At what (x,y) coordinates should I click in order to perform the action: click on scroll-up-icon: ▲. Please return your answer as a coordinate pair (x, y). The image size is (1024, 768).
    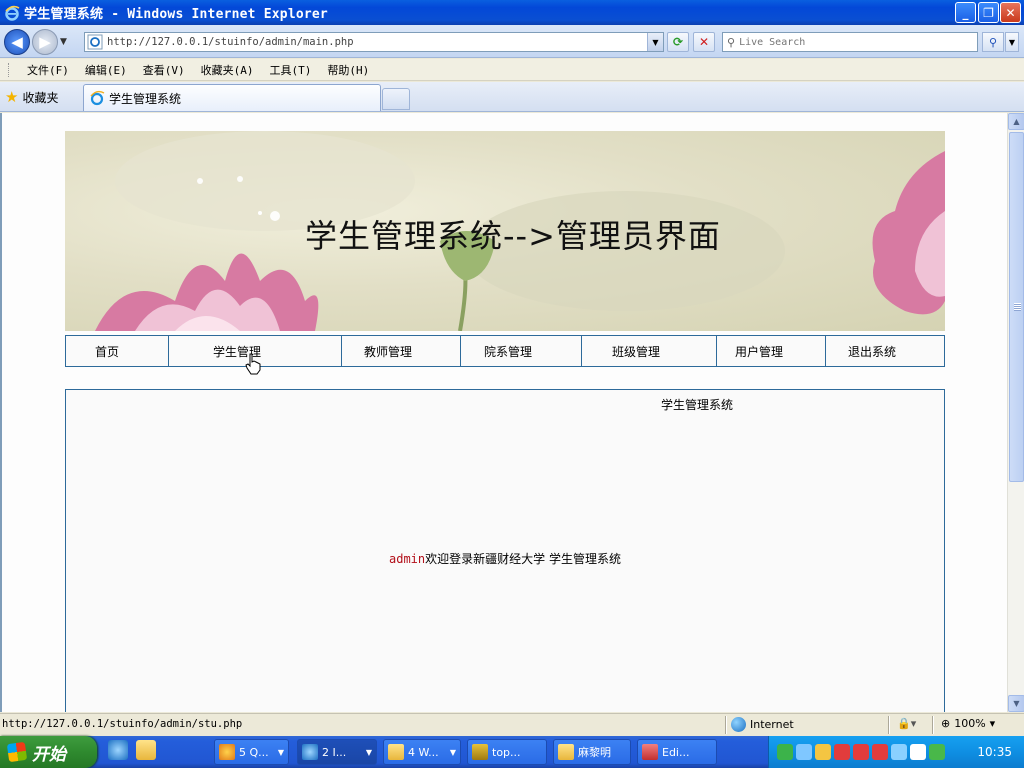
    Looking at the image, I should click on (1016, 121).